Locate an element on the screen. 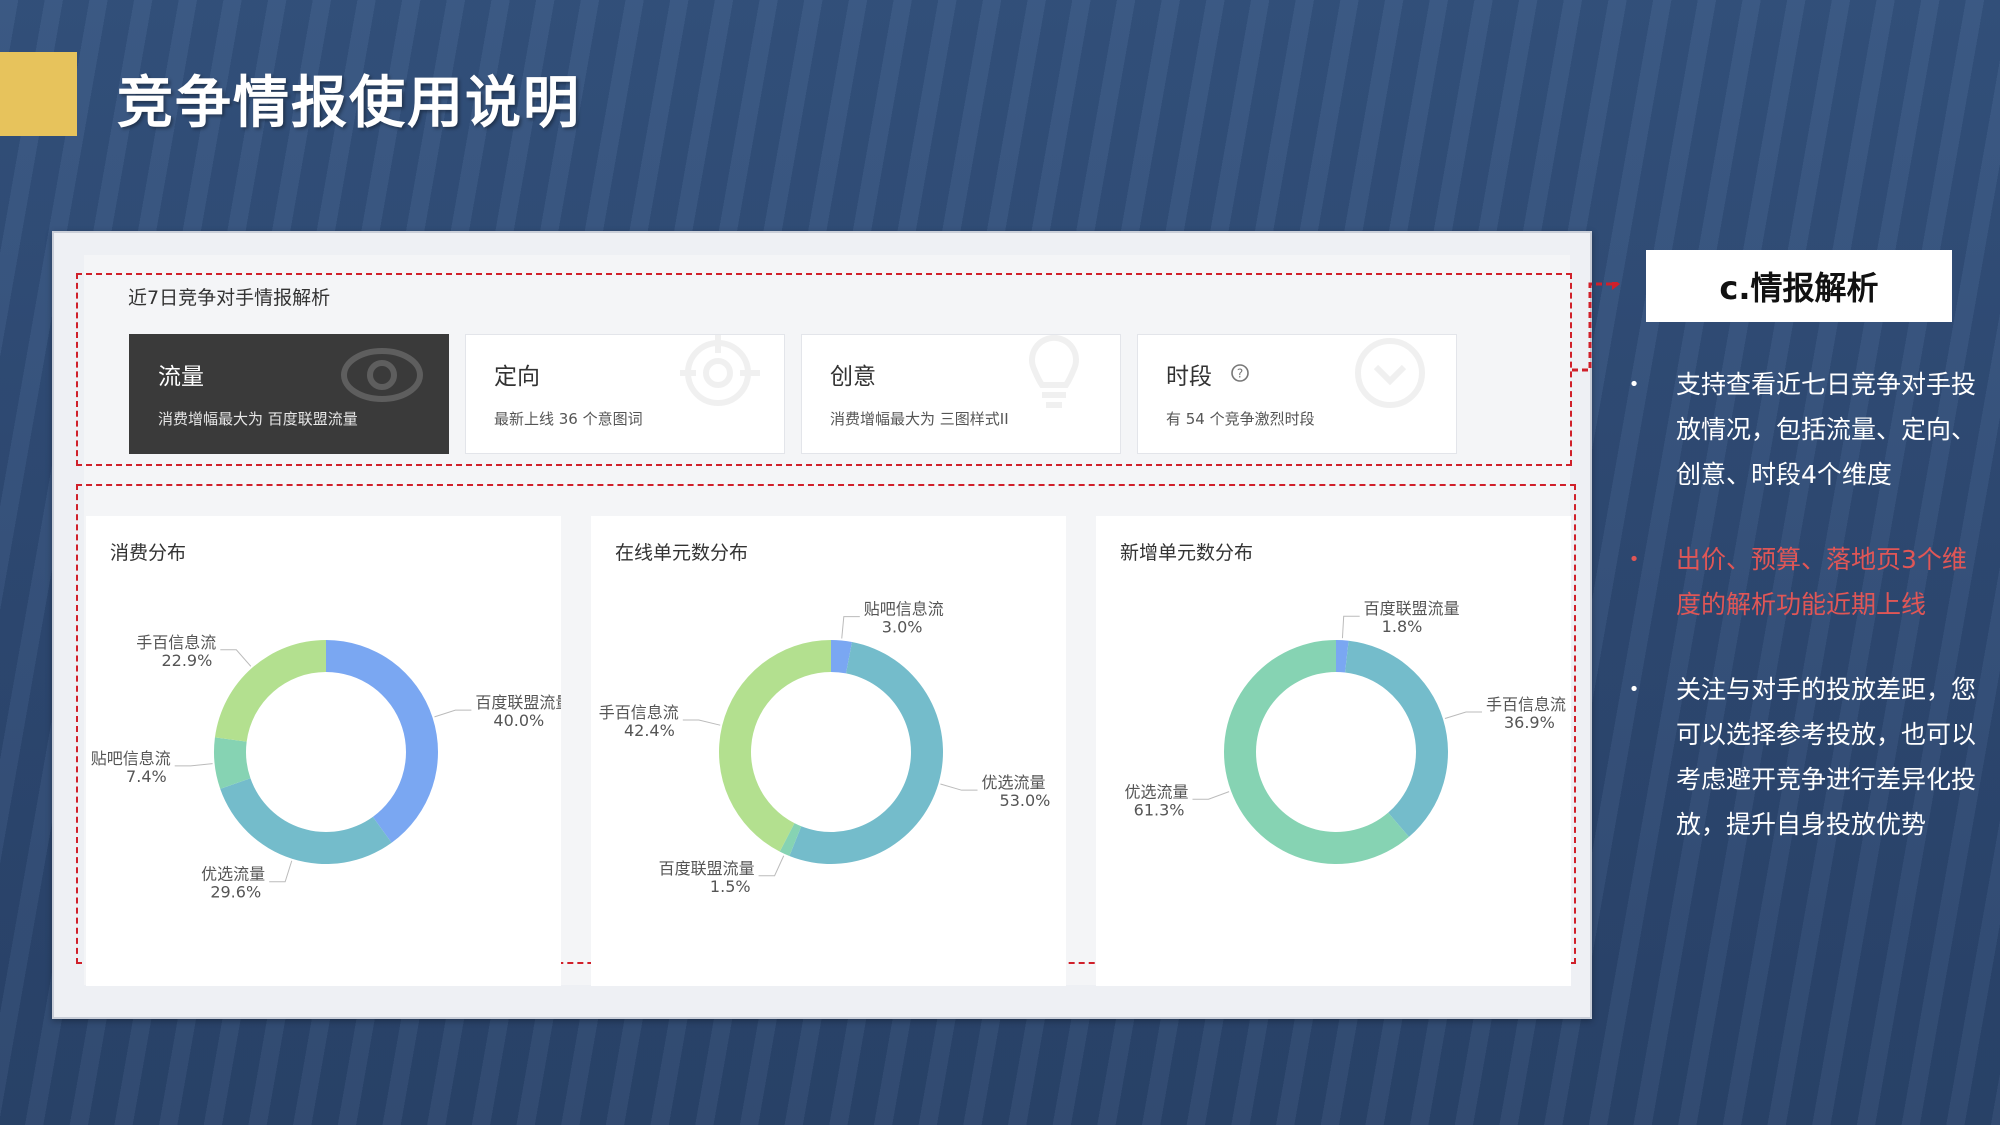 Image resolution: width=2000 pixels, height=1125 pixels. lightbulb-icon is located at coordinates (1054, 371).